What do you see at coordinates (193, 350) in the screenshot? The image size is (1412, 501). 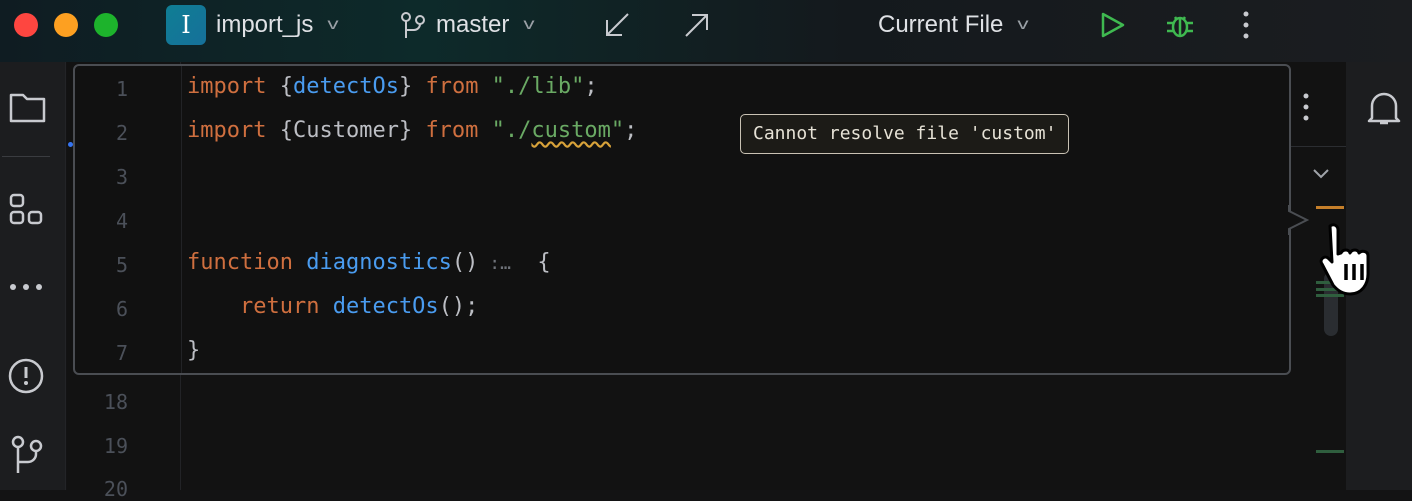 I see `code-line-7: }` at bounding box center [193, 350].